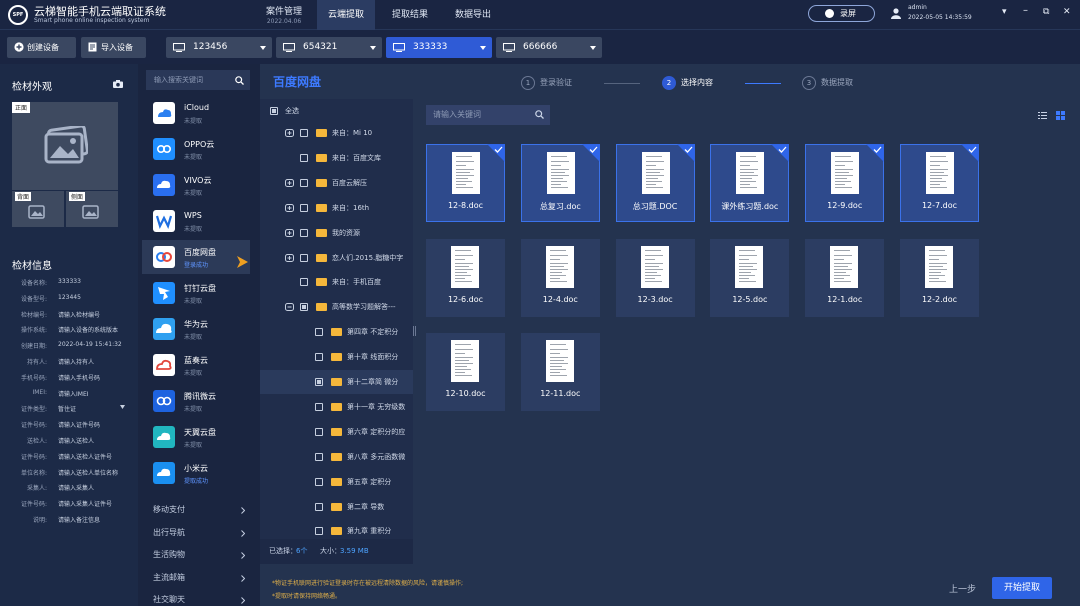  What do you see at coordinates (88, 329) in the screenshot?
I see `info-field-value: 请输入设备的系统版本` at bounding box center [88, 329].